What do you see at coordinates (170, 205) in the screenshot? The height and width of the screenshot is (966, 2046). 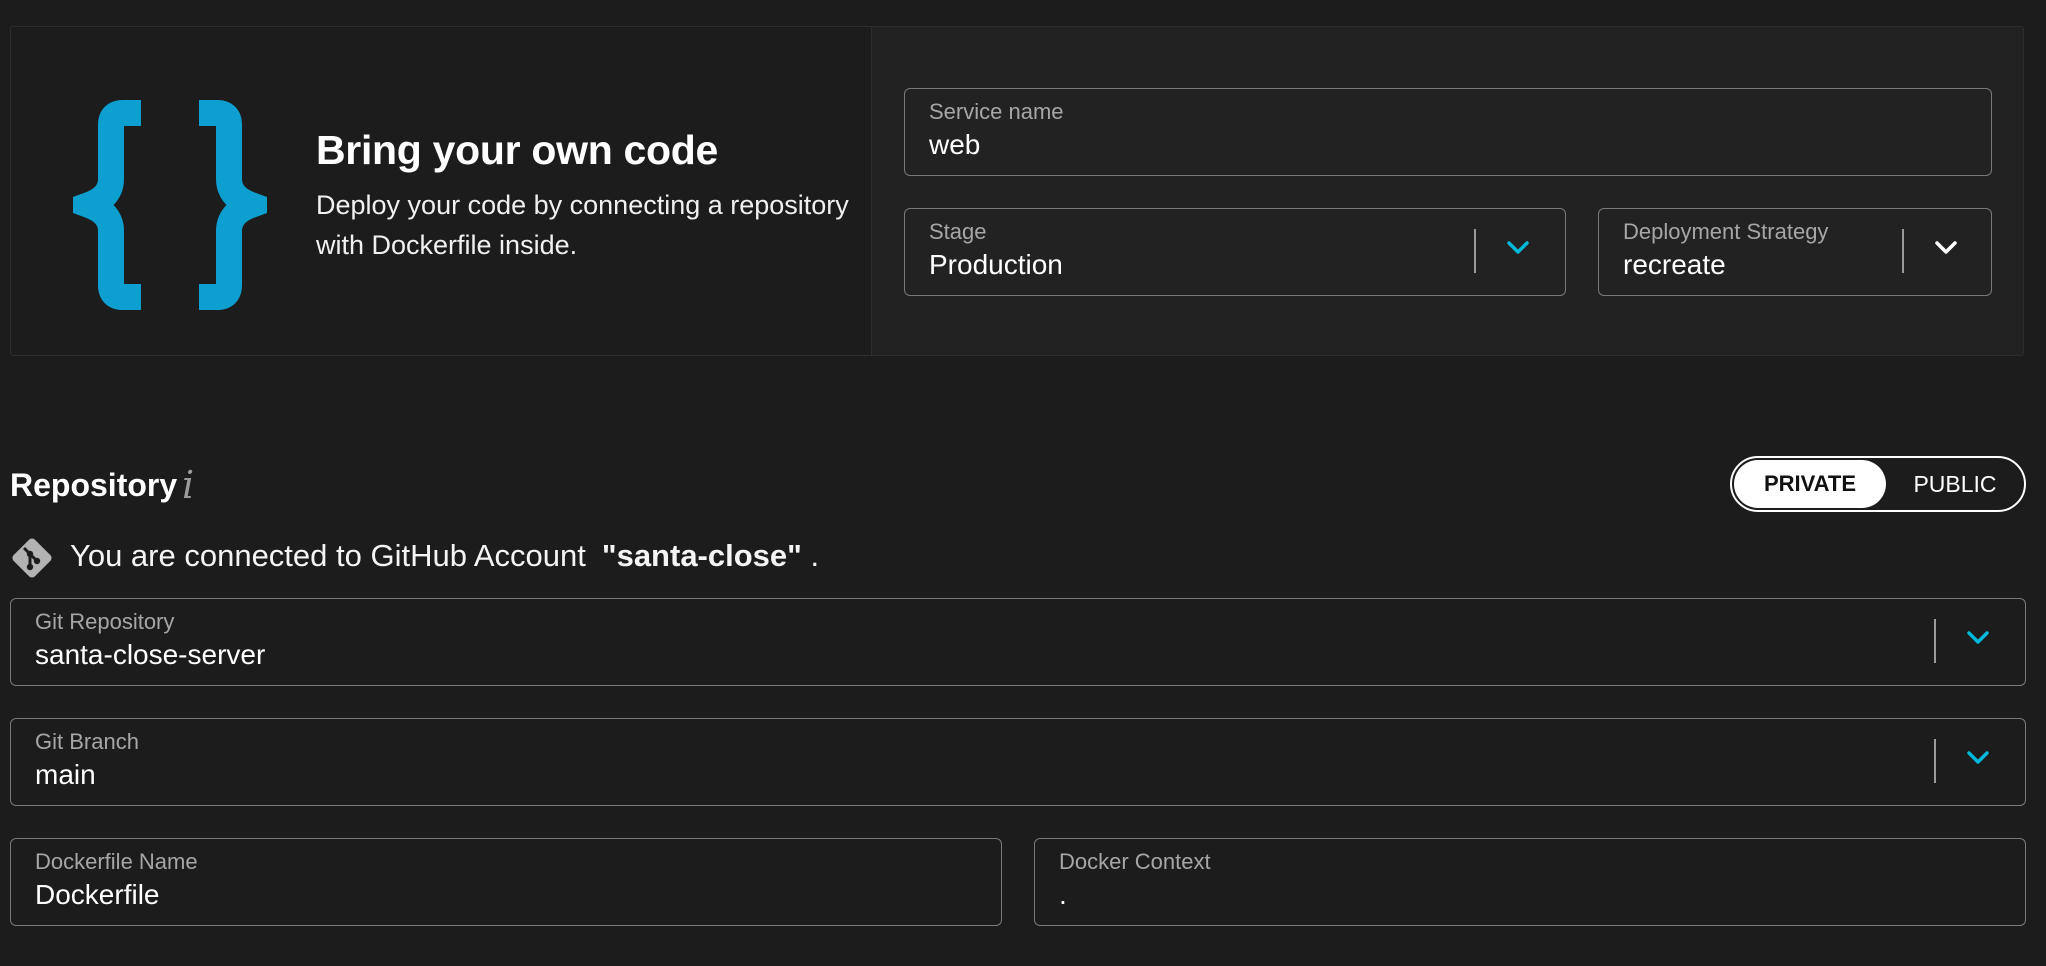 I see `curly-braces-icon` at bounding box center [170, 205].